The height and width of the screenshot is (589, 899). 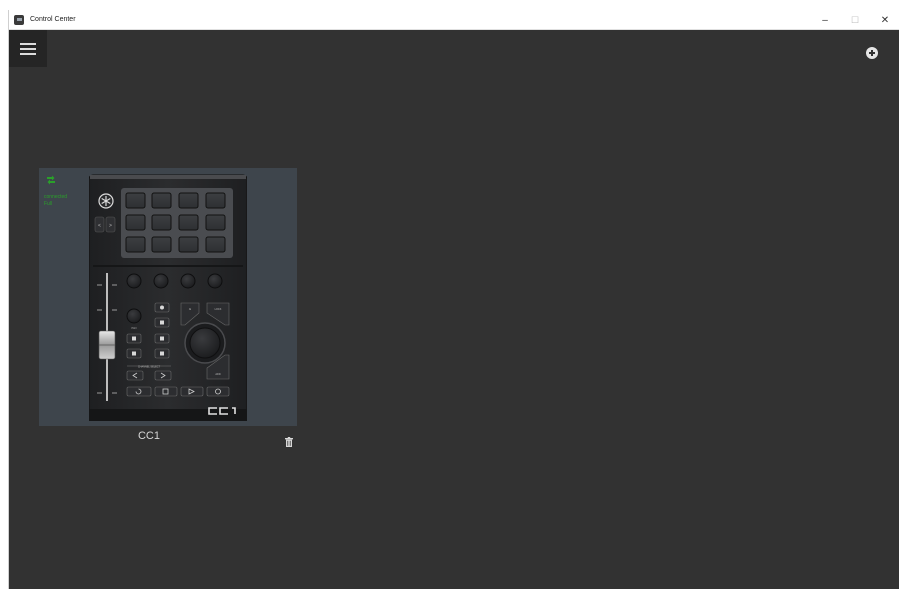 I want to click on title-bar: Control Center – ☐ ✕, so click(x=454, y=20).